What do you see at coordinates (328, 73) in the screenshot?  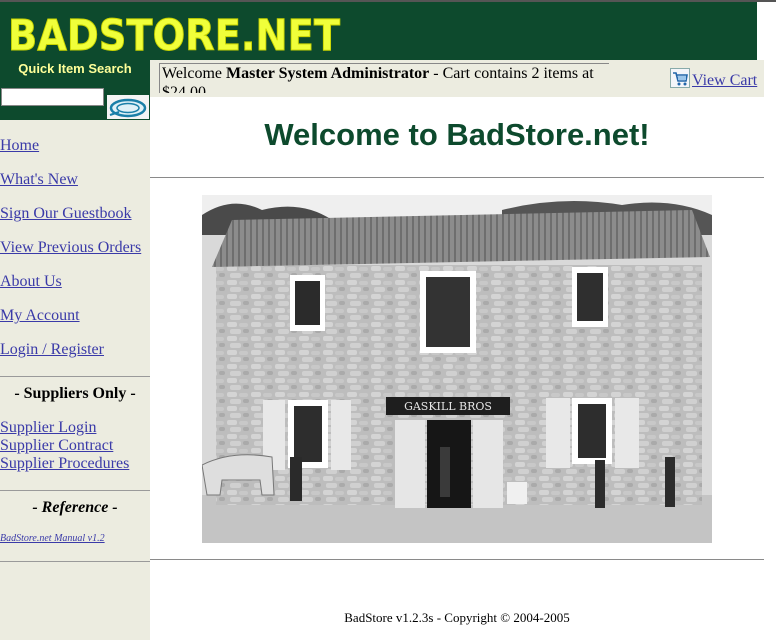 I see `welcome-user: Master System Administrator` at bounding box center [328, 73].